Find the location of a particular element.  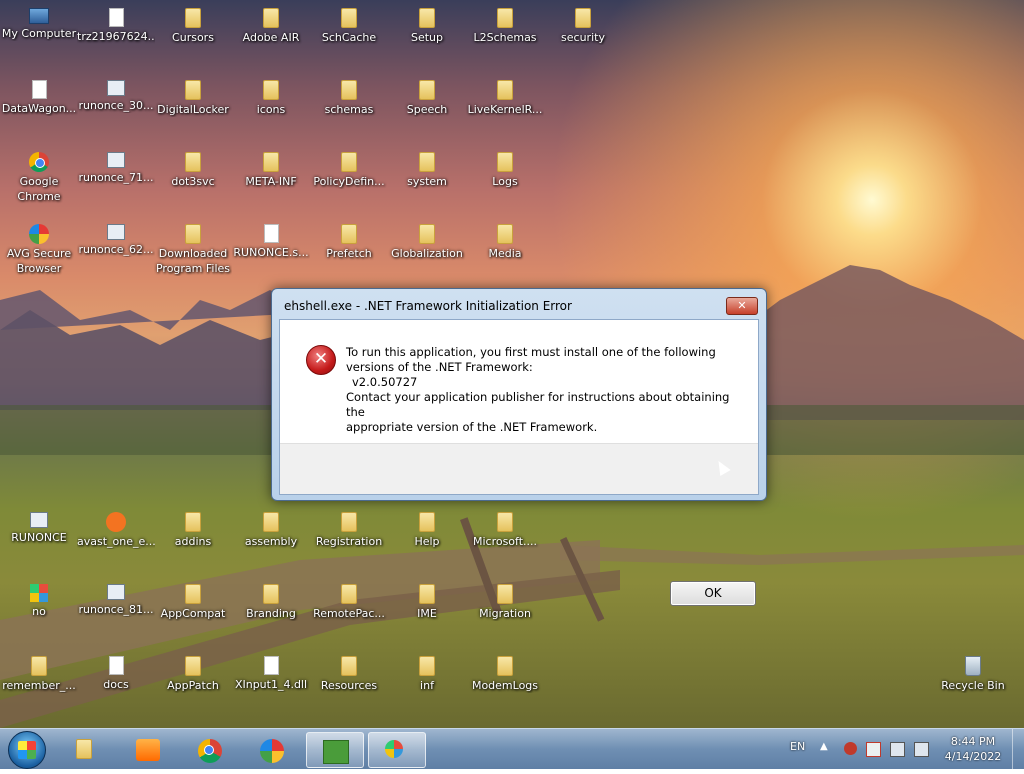

desktop-icon-resources: Resources is located at coordinates (349, 683).